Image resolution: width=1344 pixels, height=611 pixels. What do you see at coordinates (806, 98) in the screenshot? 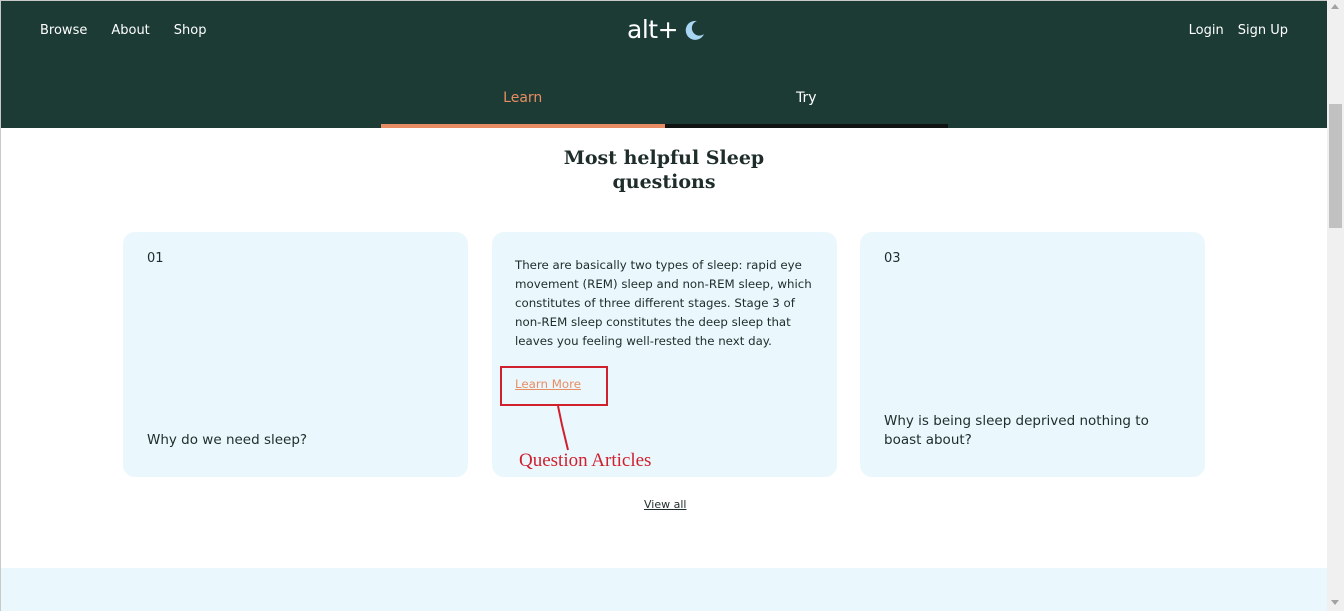
I see `tab-try-label: Try` at bounding box center [806, 98].